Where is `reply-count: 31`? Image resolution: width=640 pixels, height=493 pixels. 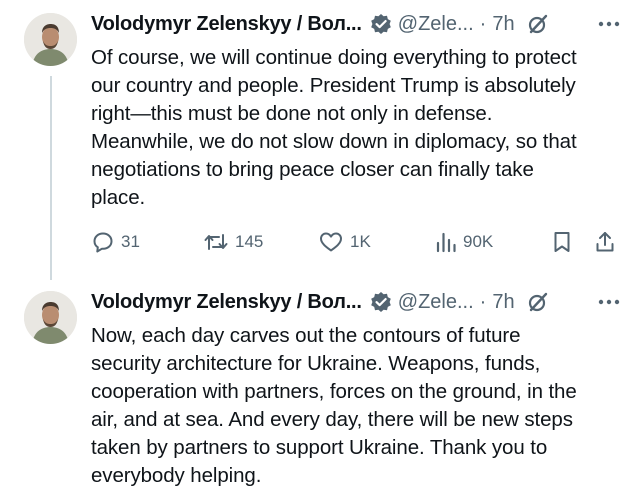
reply-count: 31 is located at coordinates (130, 241).